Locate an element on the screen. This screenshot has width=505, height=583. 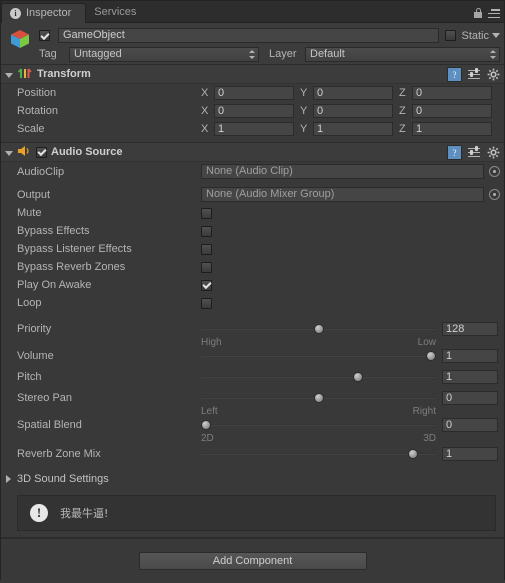
priority-slider-handle is located at coordinates (318, 329).